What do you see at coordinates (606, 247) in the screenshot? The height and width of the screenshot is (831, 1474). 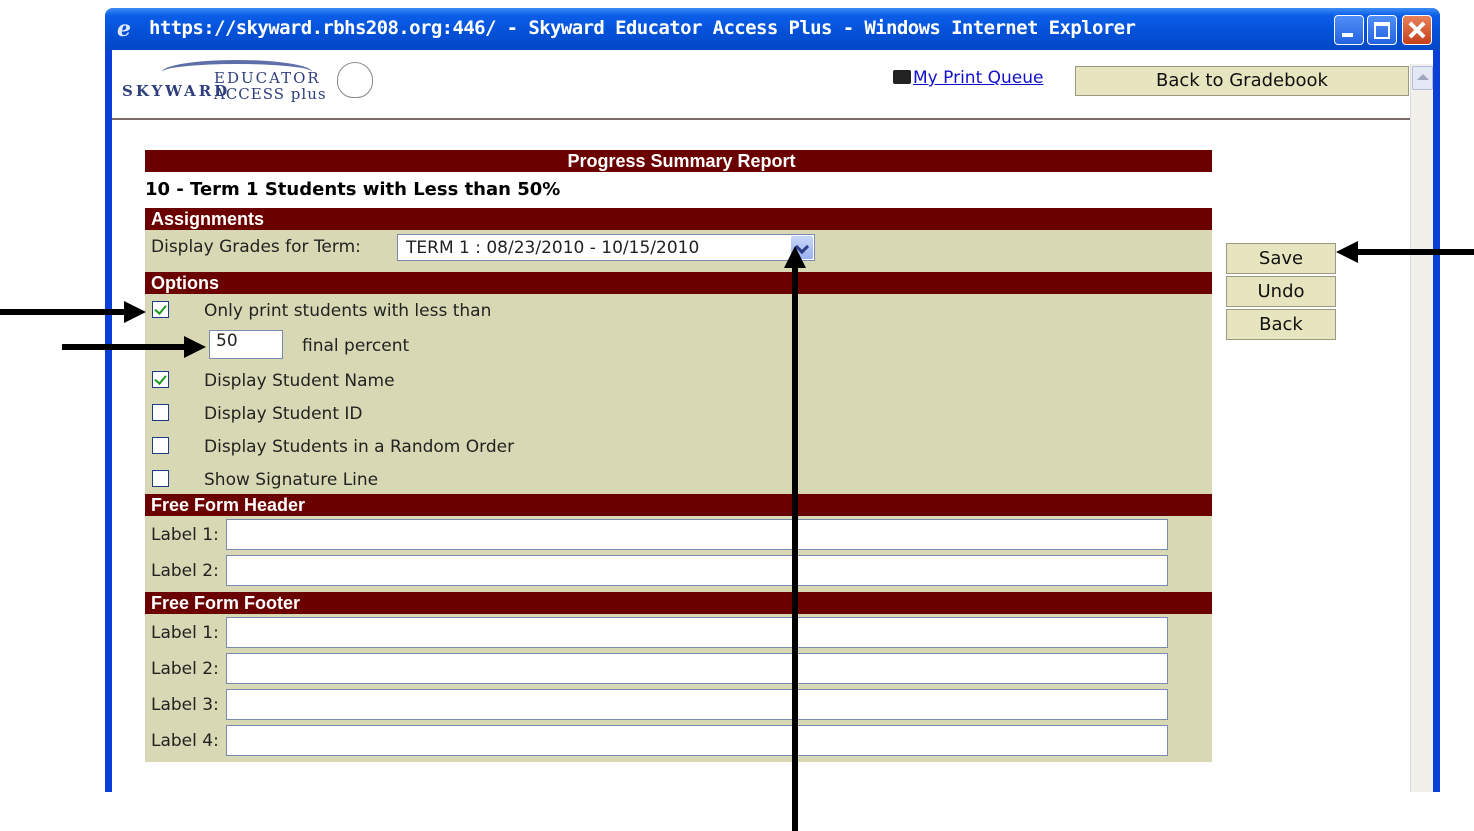 I see `term-select: TERM 1 : 08/23/2010 - 10/15/2010` at bounding box center [606, 247].